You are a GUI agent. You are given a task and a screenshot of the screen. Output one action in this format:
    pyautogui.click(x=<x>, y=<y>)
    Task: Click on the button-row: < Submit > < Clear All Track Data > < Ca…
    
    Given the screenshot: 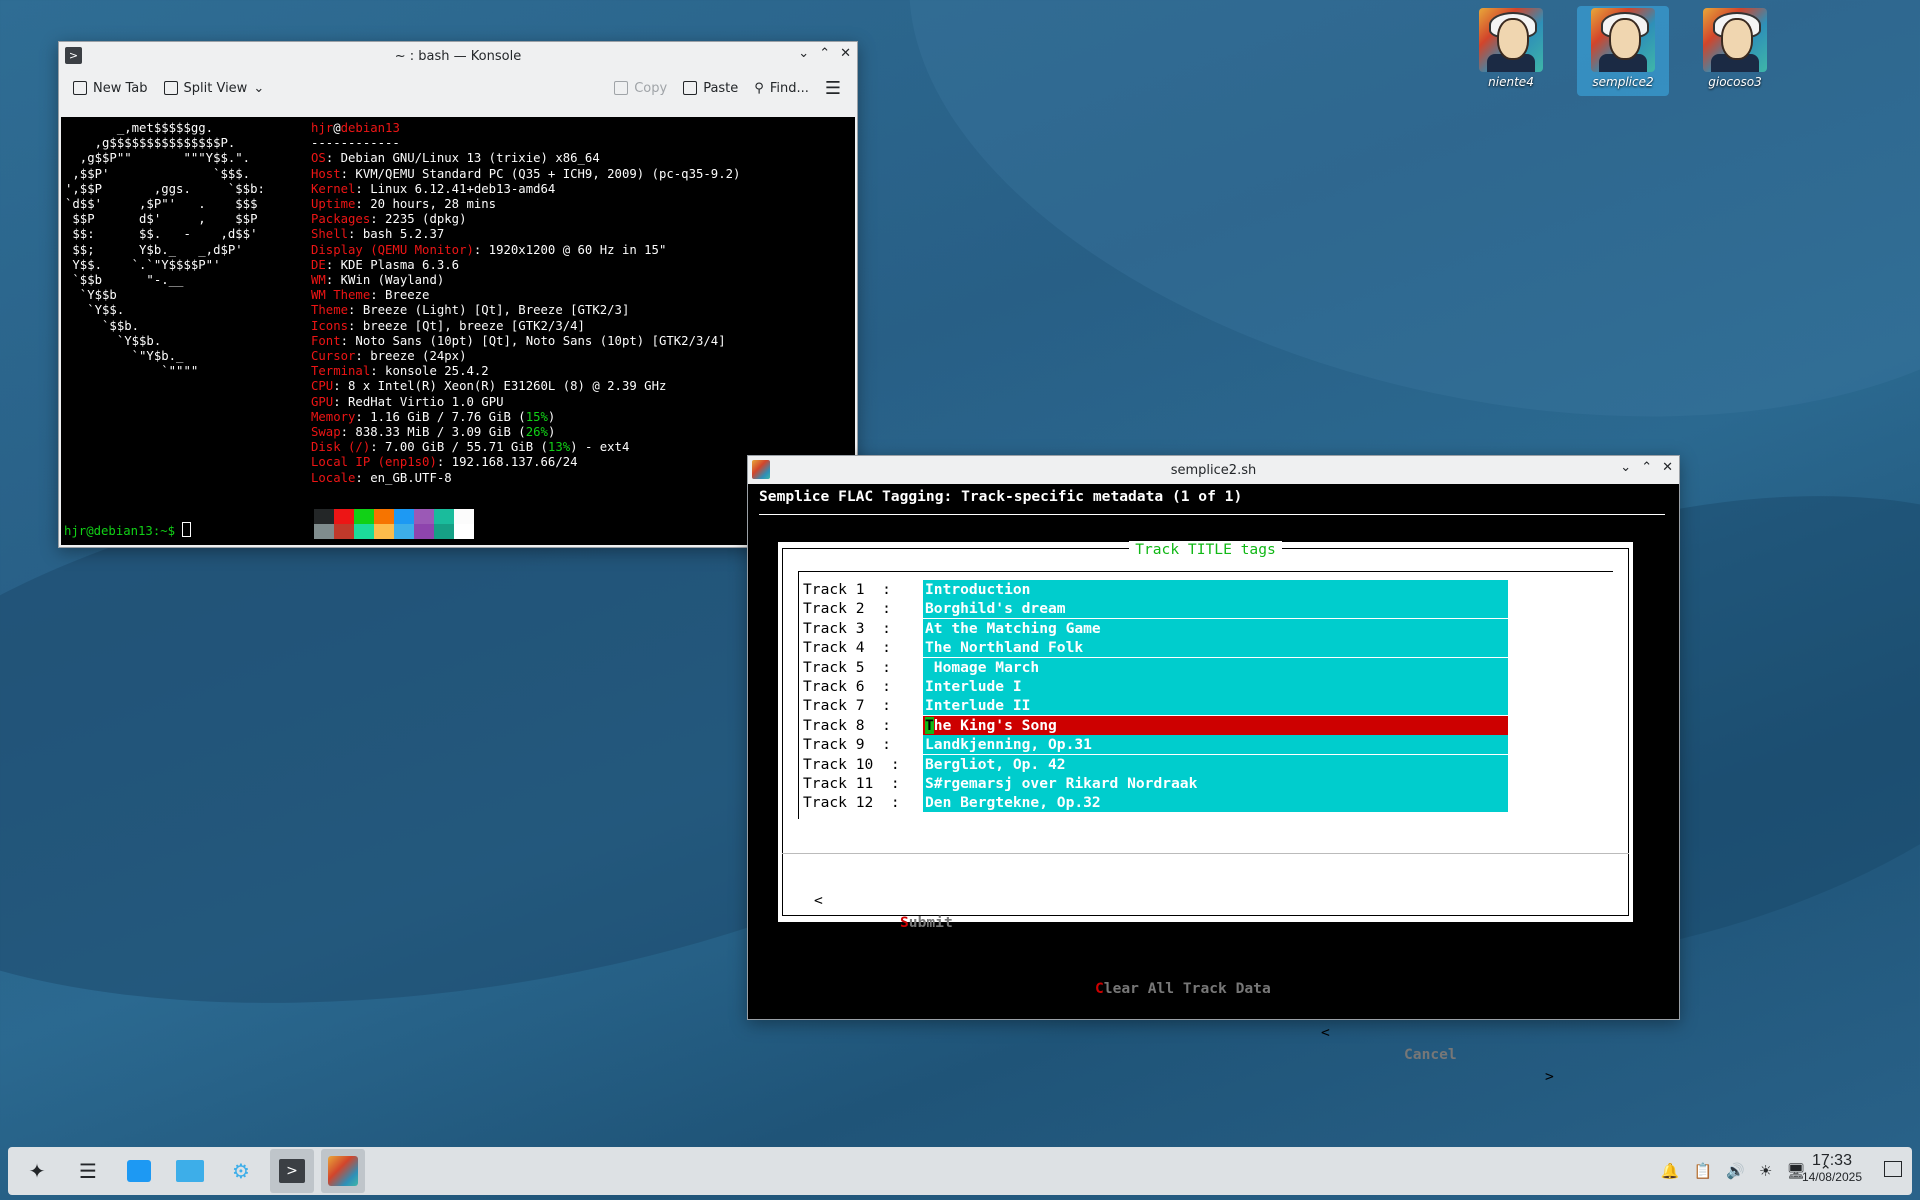 What is the action you would take?
    pyautogui.click(x=1205, y=976)
    